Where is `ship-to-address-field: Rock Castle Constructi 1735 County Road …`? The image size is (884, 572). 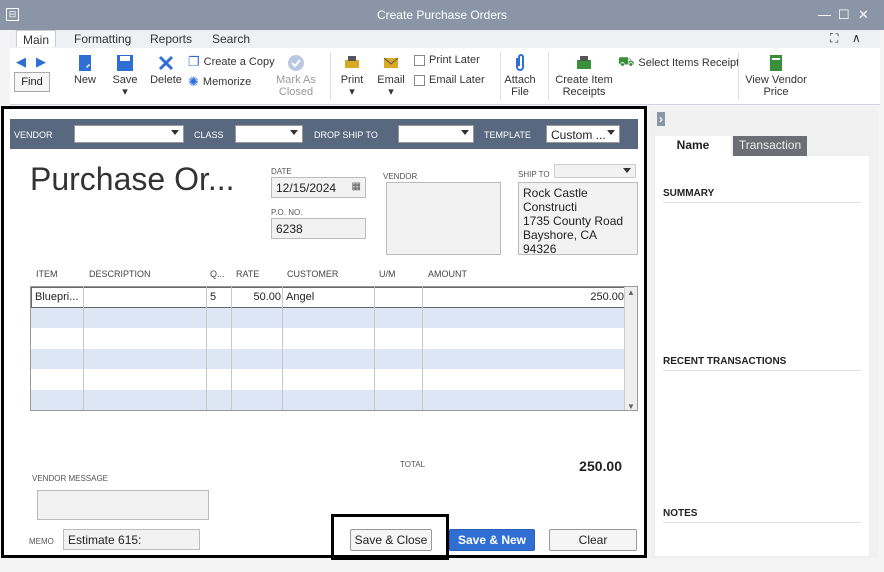
ship-to-address-field: Rock Castle Constructi 1735 County Road … is located at coordinates (578, 219).